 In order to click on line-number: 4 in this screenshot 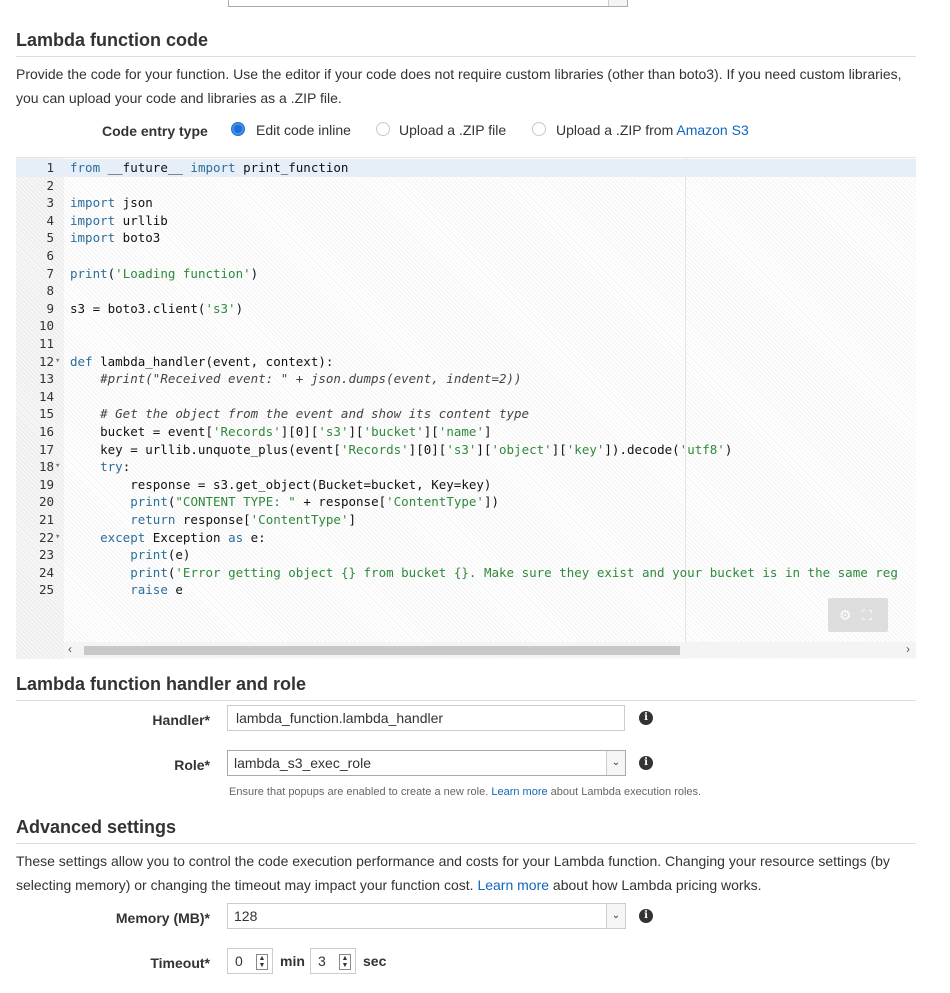, I will do `click(50, 220)`.